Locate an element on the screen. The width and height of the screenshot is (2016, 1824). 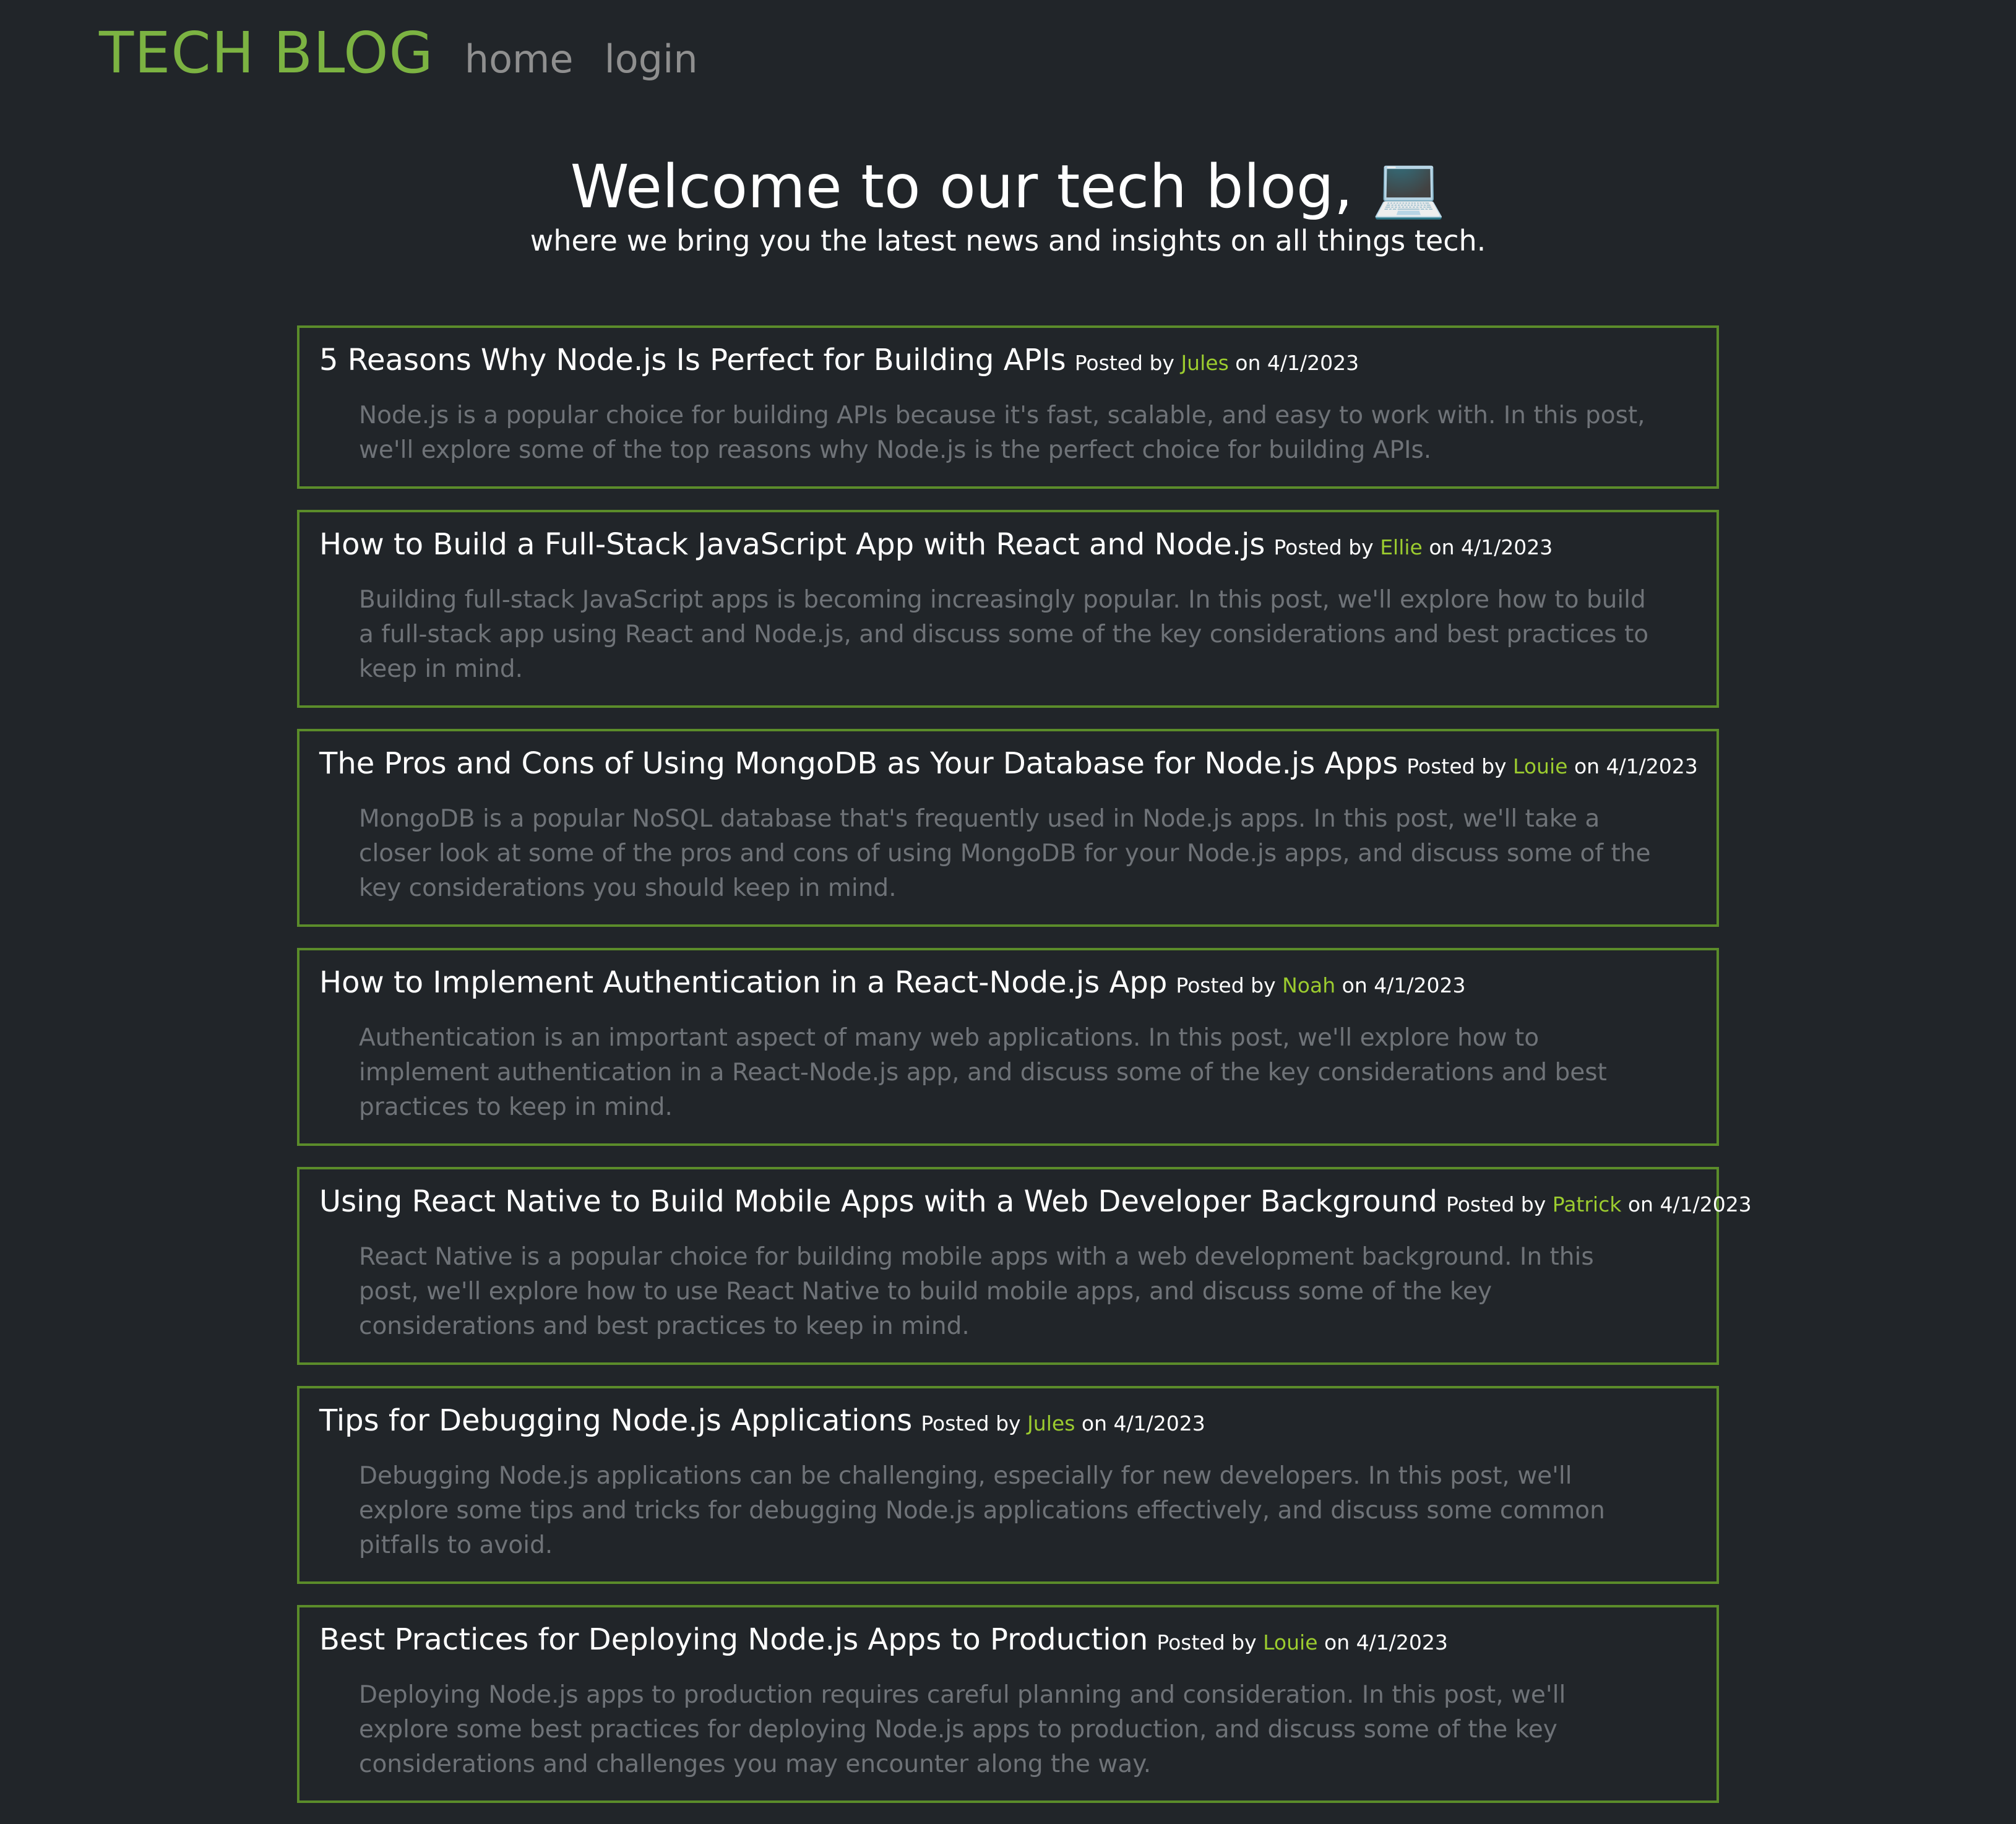
page-title: Welcome to our tech blog, 💻 is located at coordinates (1008, 187).